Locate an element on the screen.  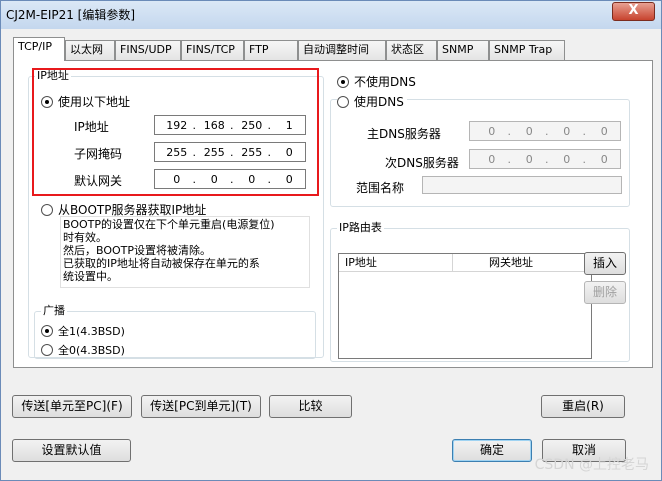
window-title: CJ2M-EIP21 [编辑参数] is located at coordinates (71, 15).